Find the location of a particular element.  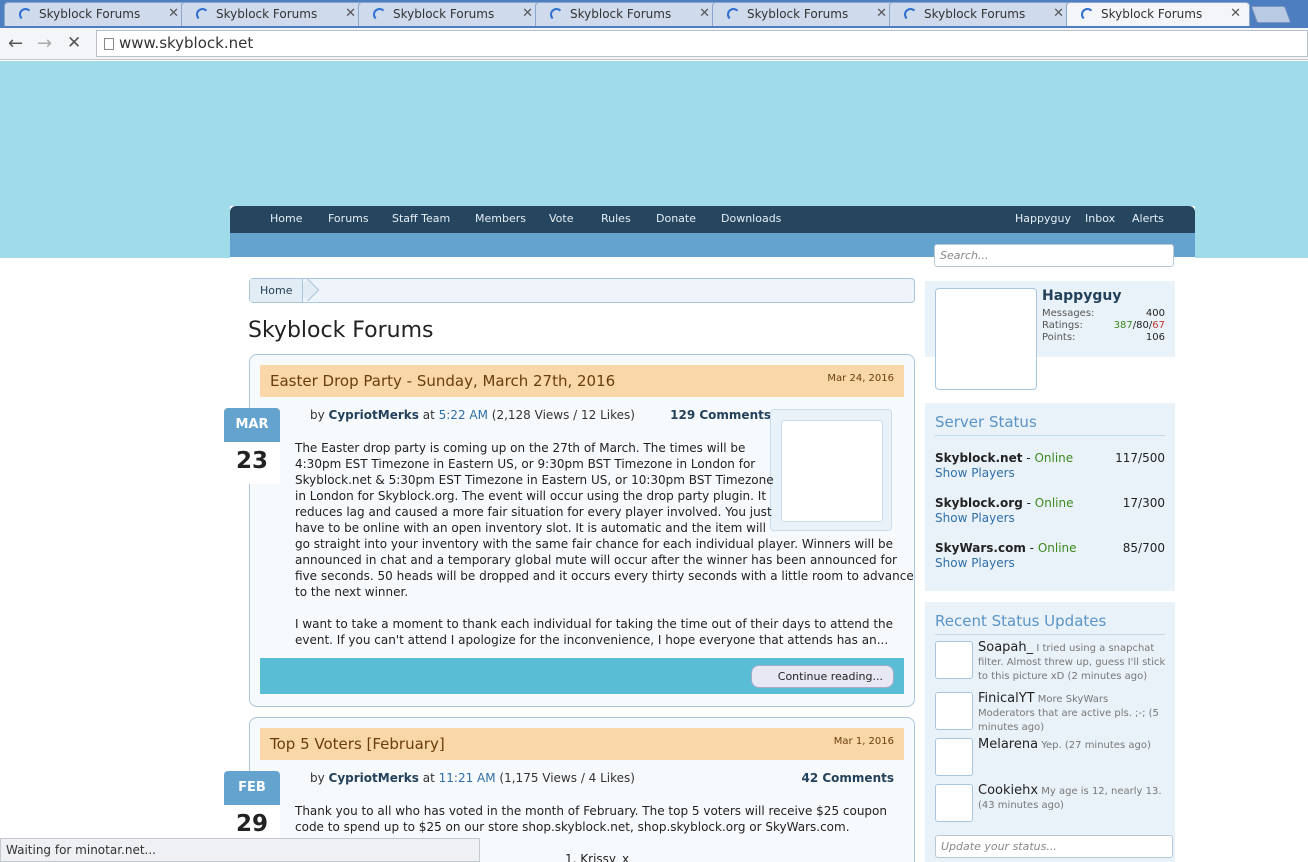

ratings-neutral: 80 is located at coordinates (1142, 325).